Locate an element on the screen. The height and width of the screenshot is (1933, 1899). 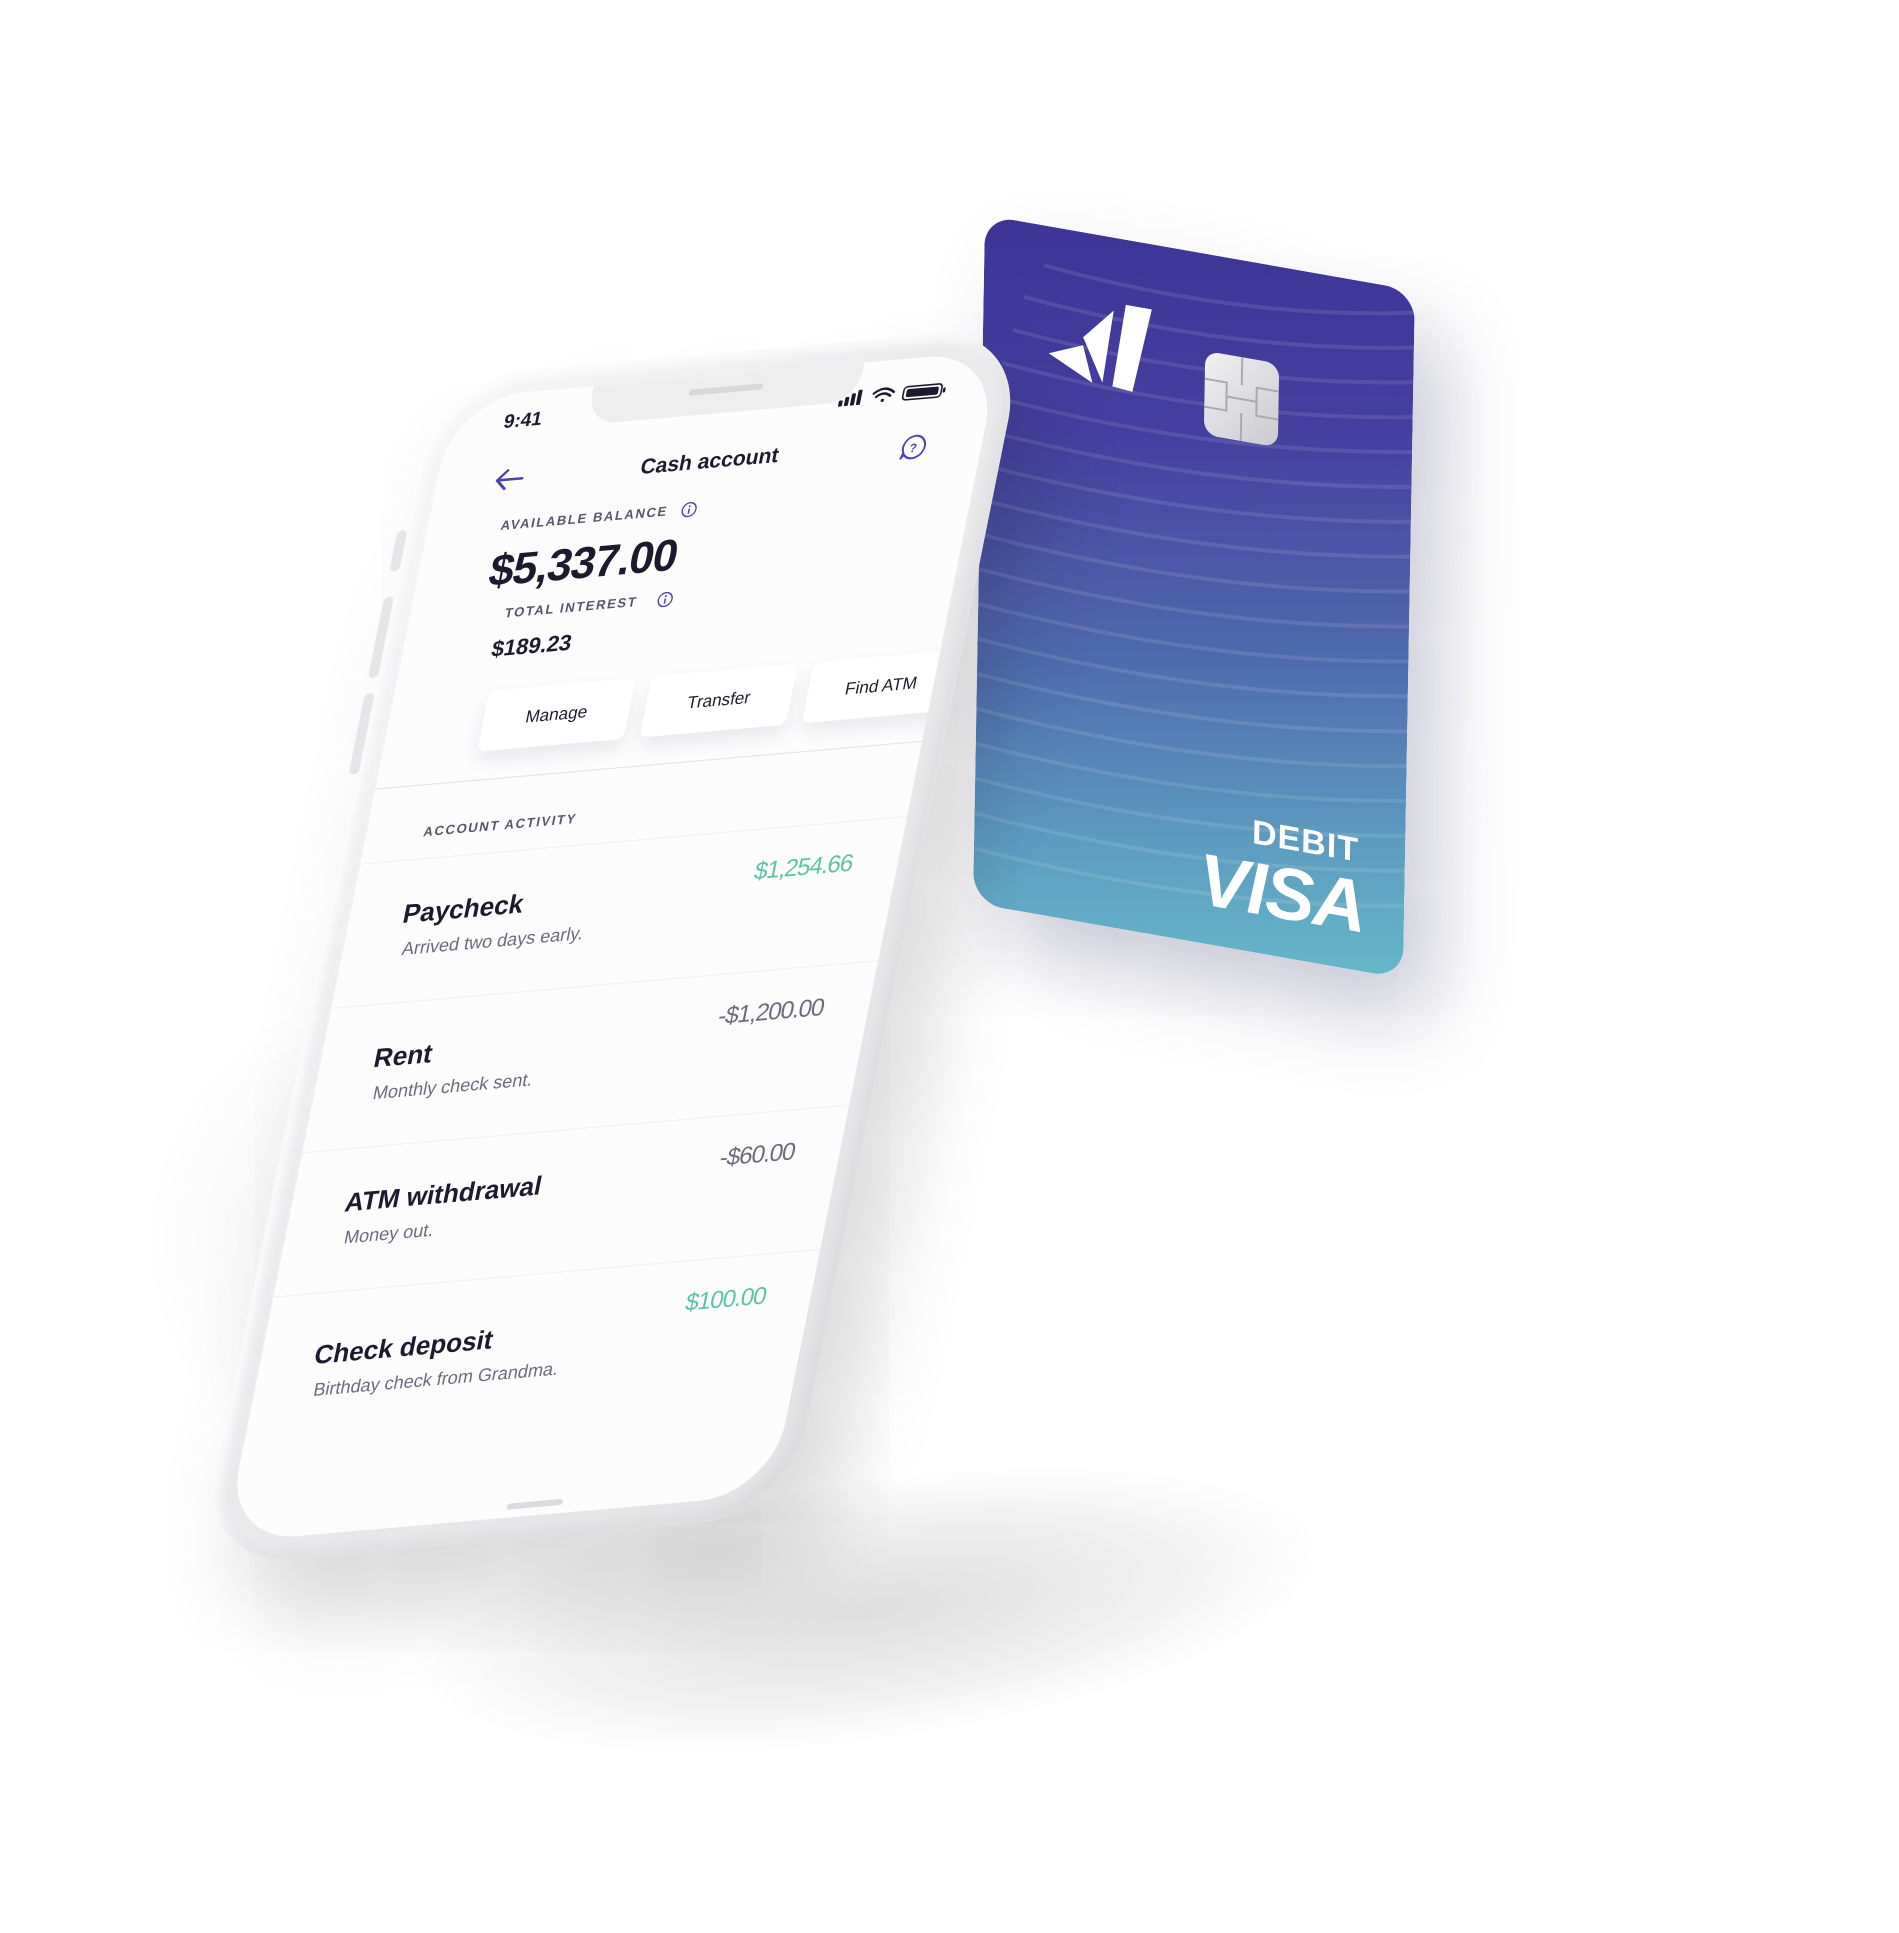
chip-icon is located at coordinates (1242, 399).